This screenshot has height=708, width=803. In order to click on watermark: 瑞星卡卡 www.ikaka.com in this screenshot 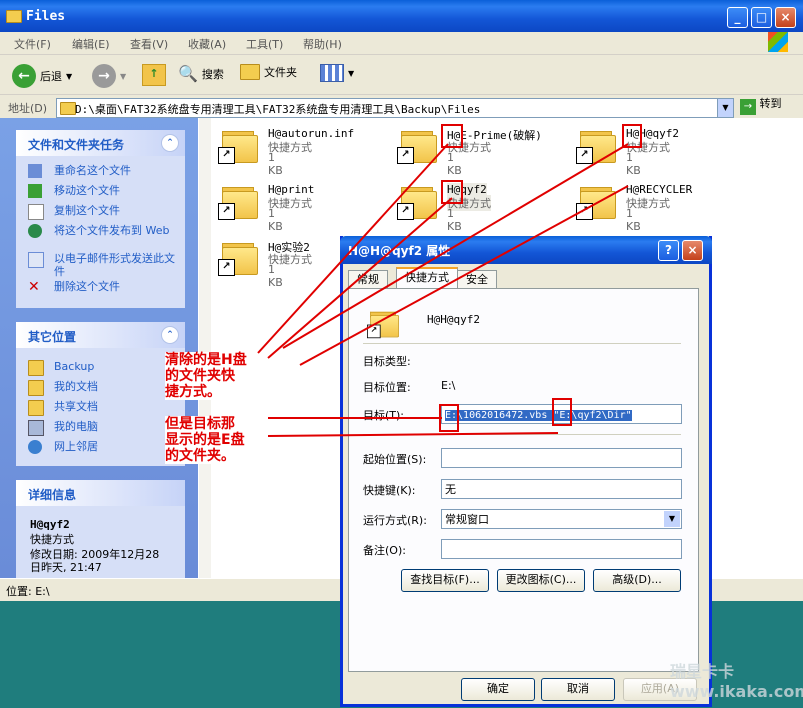, I will do `click(736, 681)`.